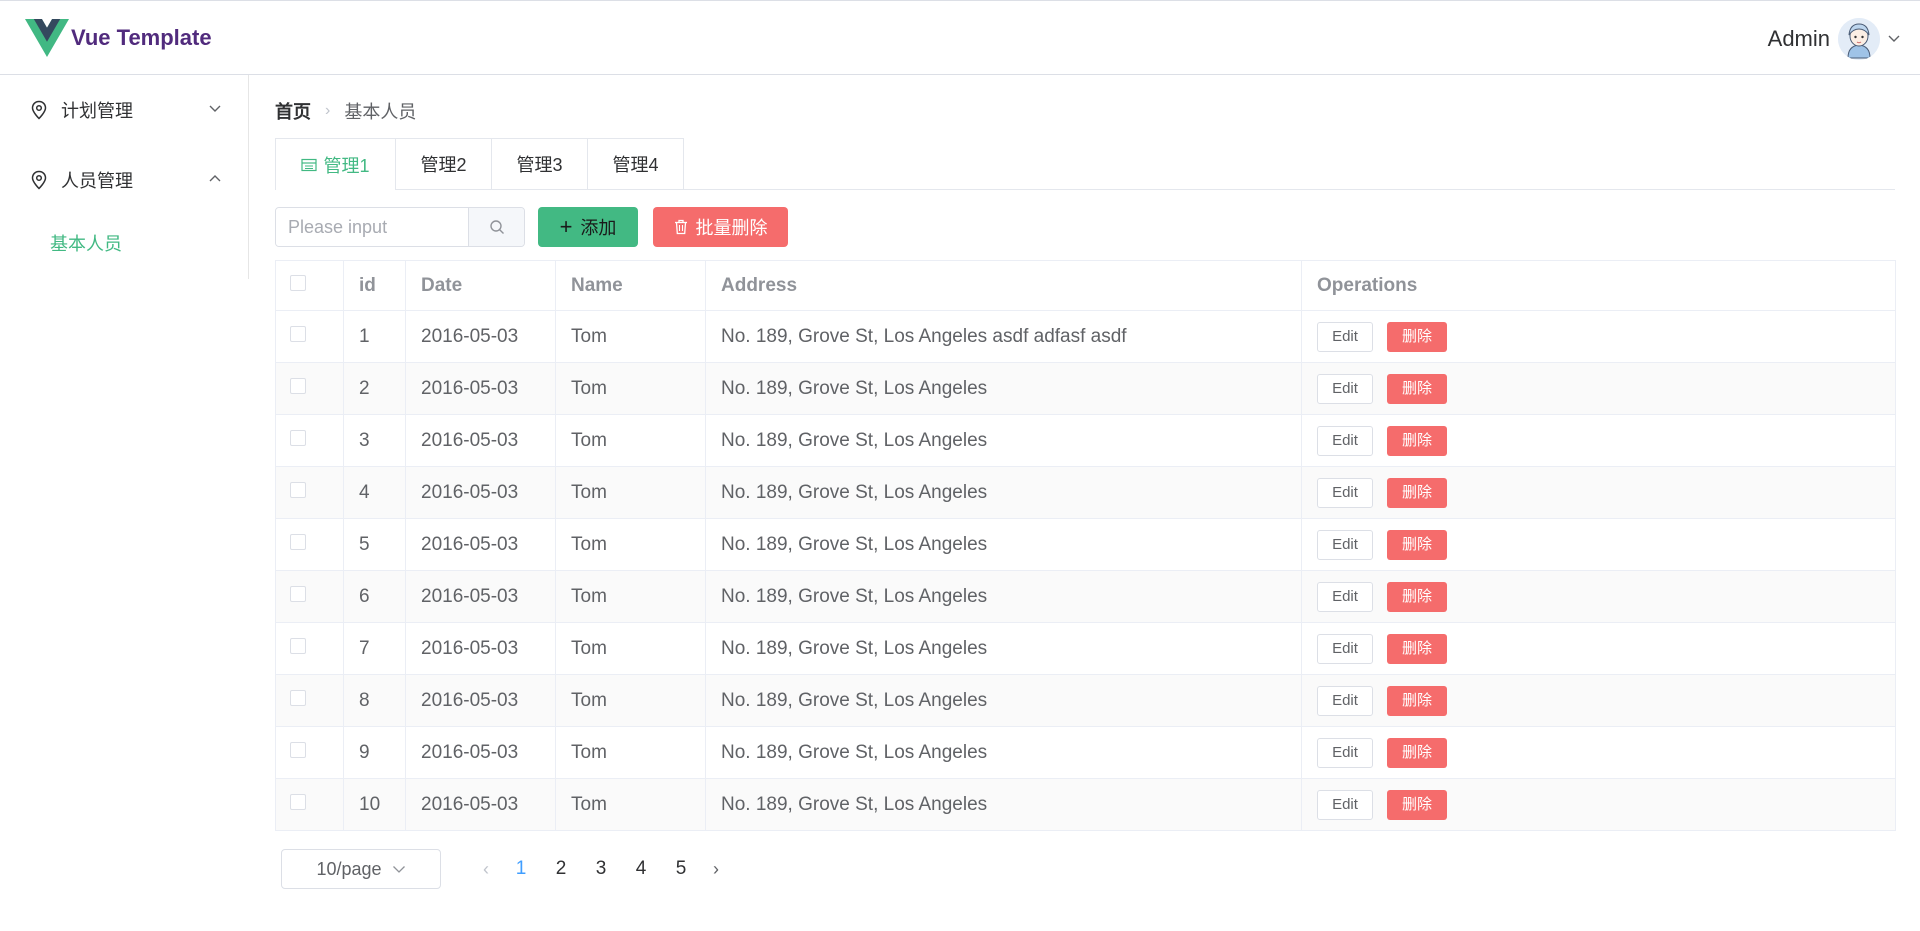 Image resolution: width=1920 pixels, height=931 pixels. What do you see at coordinates (345, 111) in the screenshot?
I see `breadcrumb: 首页 › 基本人员` at bounding box center [345, 111].